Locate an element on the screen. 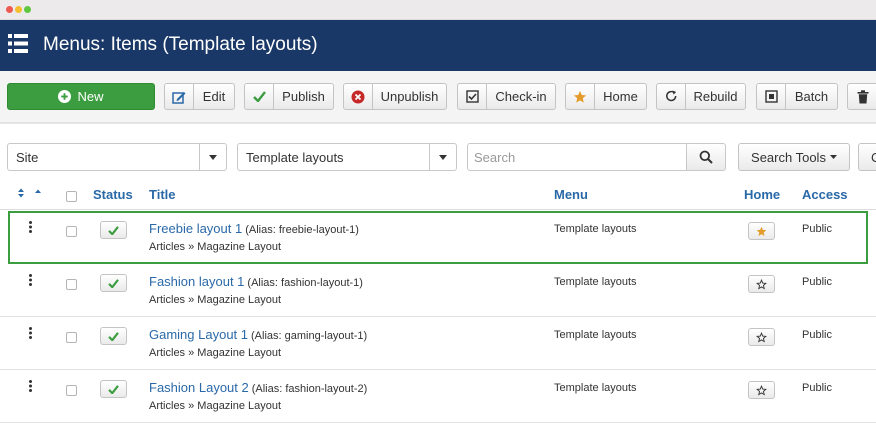  filter-bar: Site Template layouts Search Tools C is located at coordinates (438, 150).